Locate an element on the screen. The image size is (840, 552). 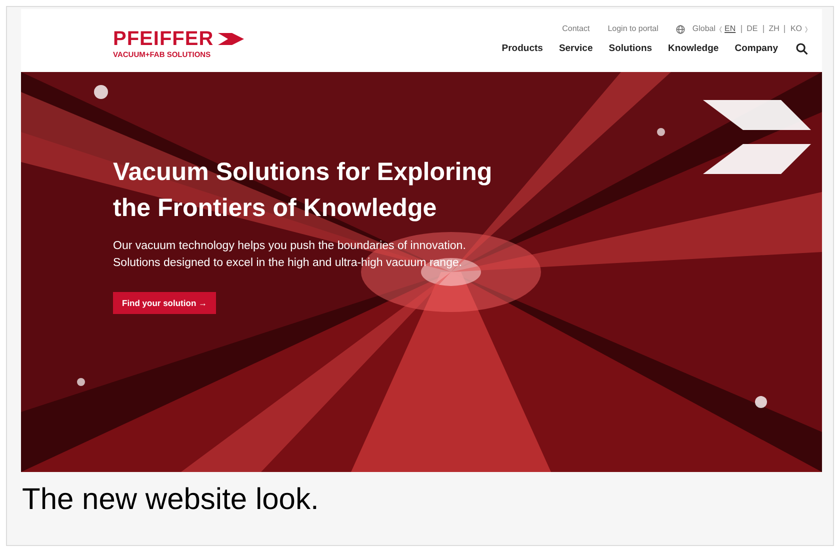
search-icon is located at coordinates (802, 49).